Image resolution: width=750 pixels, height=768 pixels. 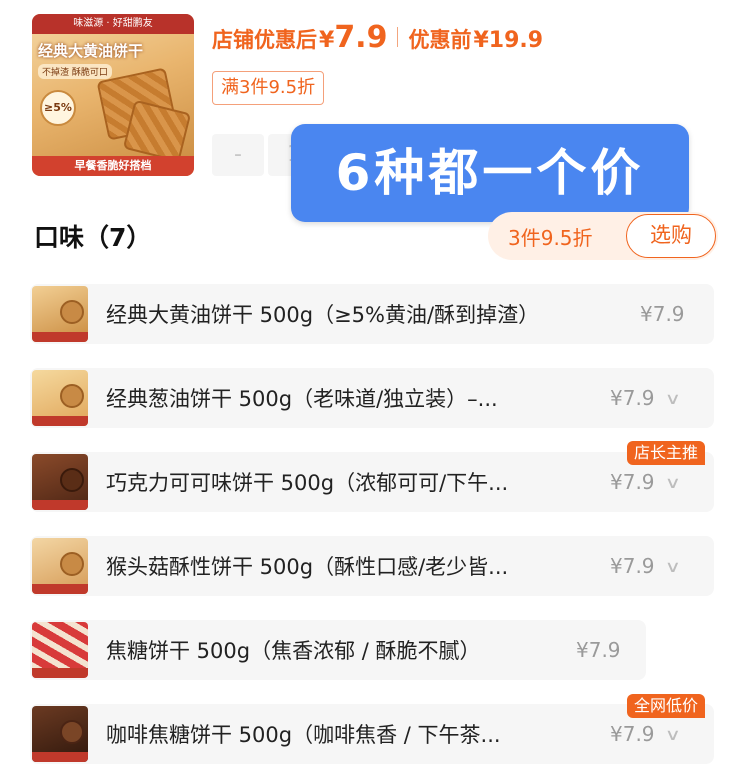 What do you see at coordinates (603, 236) in the screenshot?
I see `flavor-promo-pill: 3件9.5折 选购` at bounding box center [603, 236].